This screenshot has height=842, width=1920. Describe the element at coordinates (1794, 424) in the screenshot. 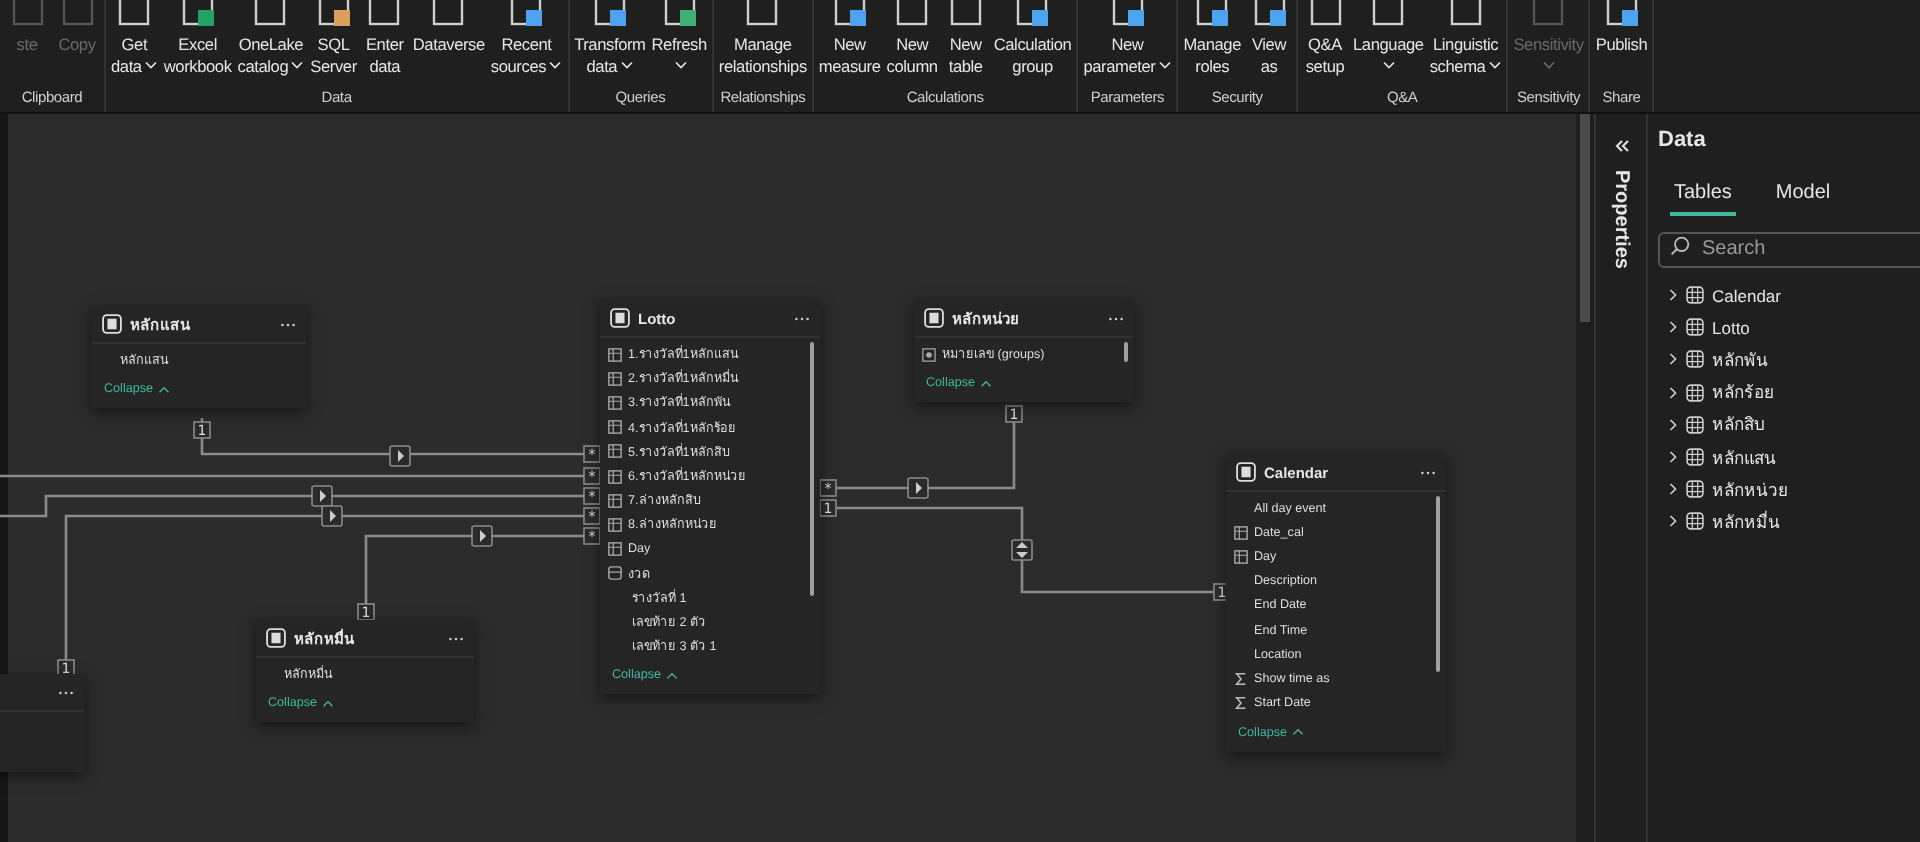

I see `table-list-item: หลักสิบ` at that location.